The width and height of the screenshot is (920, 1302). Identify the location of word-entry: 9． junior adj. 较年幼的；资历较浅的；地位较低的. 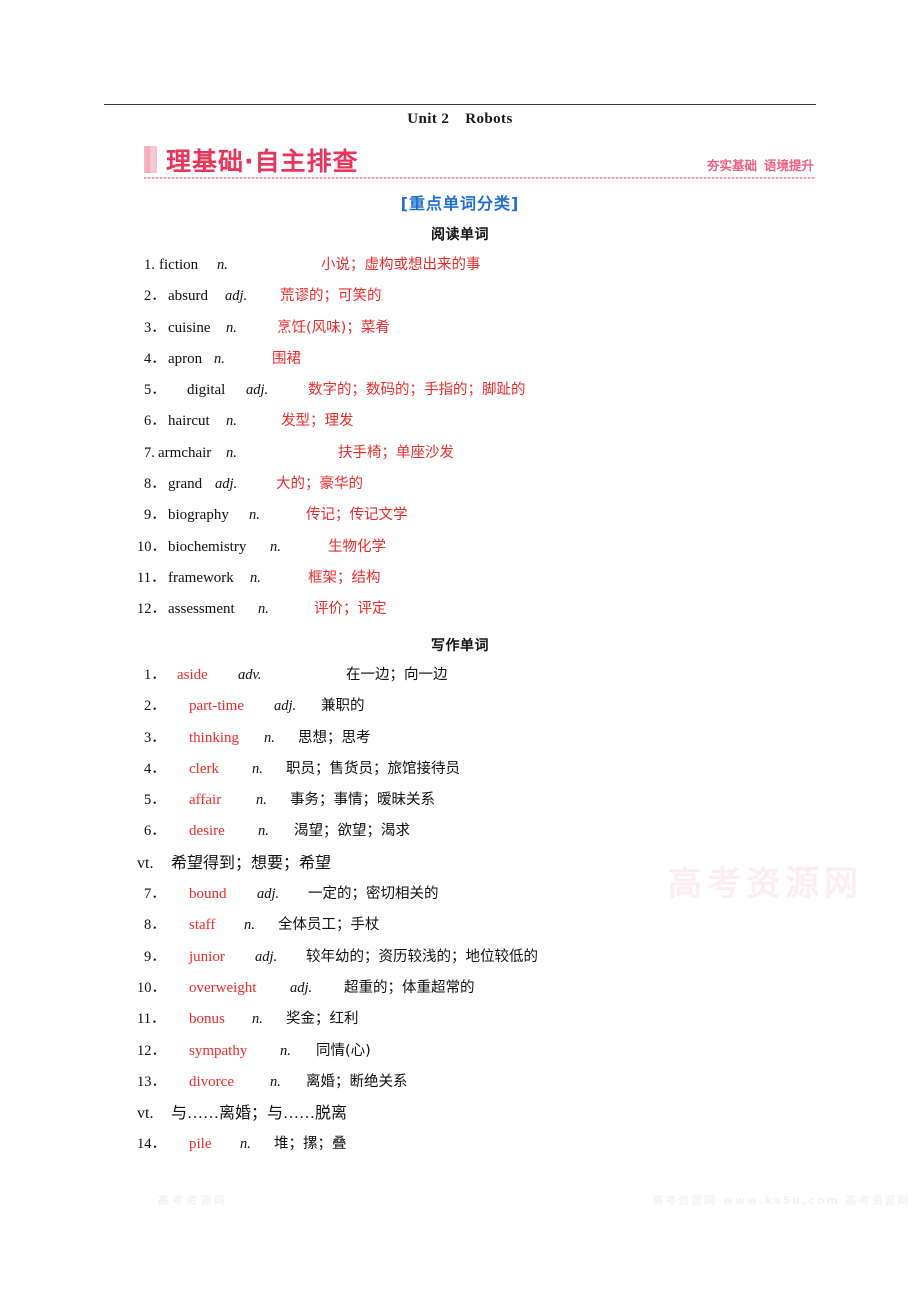
(462, 957).